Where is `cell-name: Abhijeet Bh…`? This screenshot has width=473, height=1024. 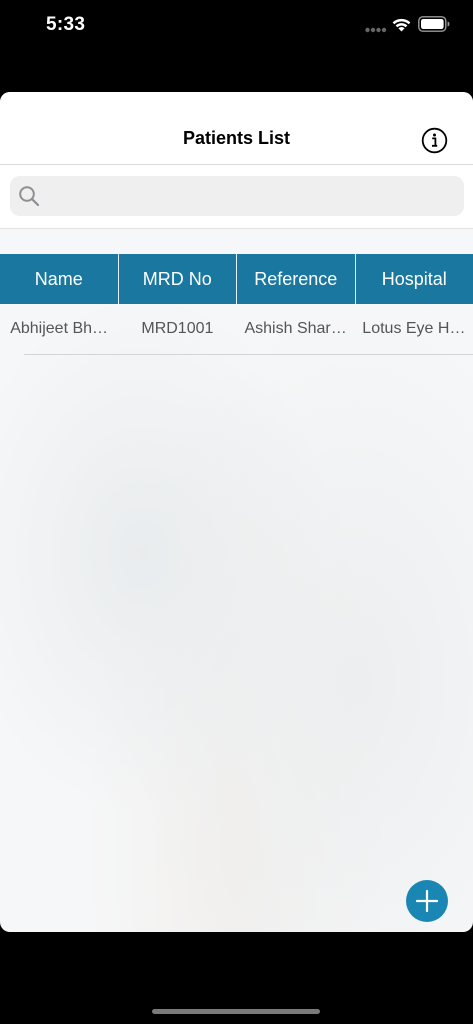 cell-name: Abhijeet Bh… is located at coordinates (59, 329).